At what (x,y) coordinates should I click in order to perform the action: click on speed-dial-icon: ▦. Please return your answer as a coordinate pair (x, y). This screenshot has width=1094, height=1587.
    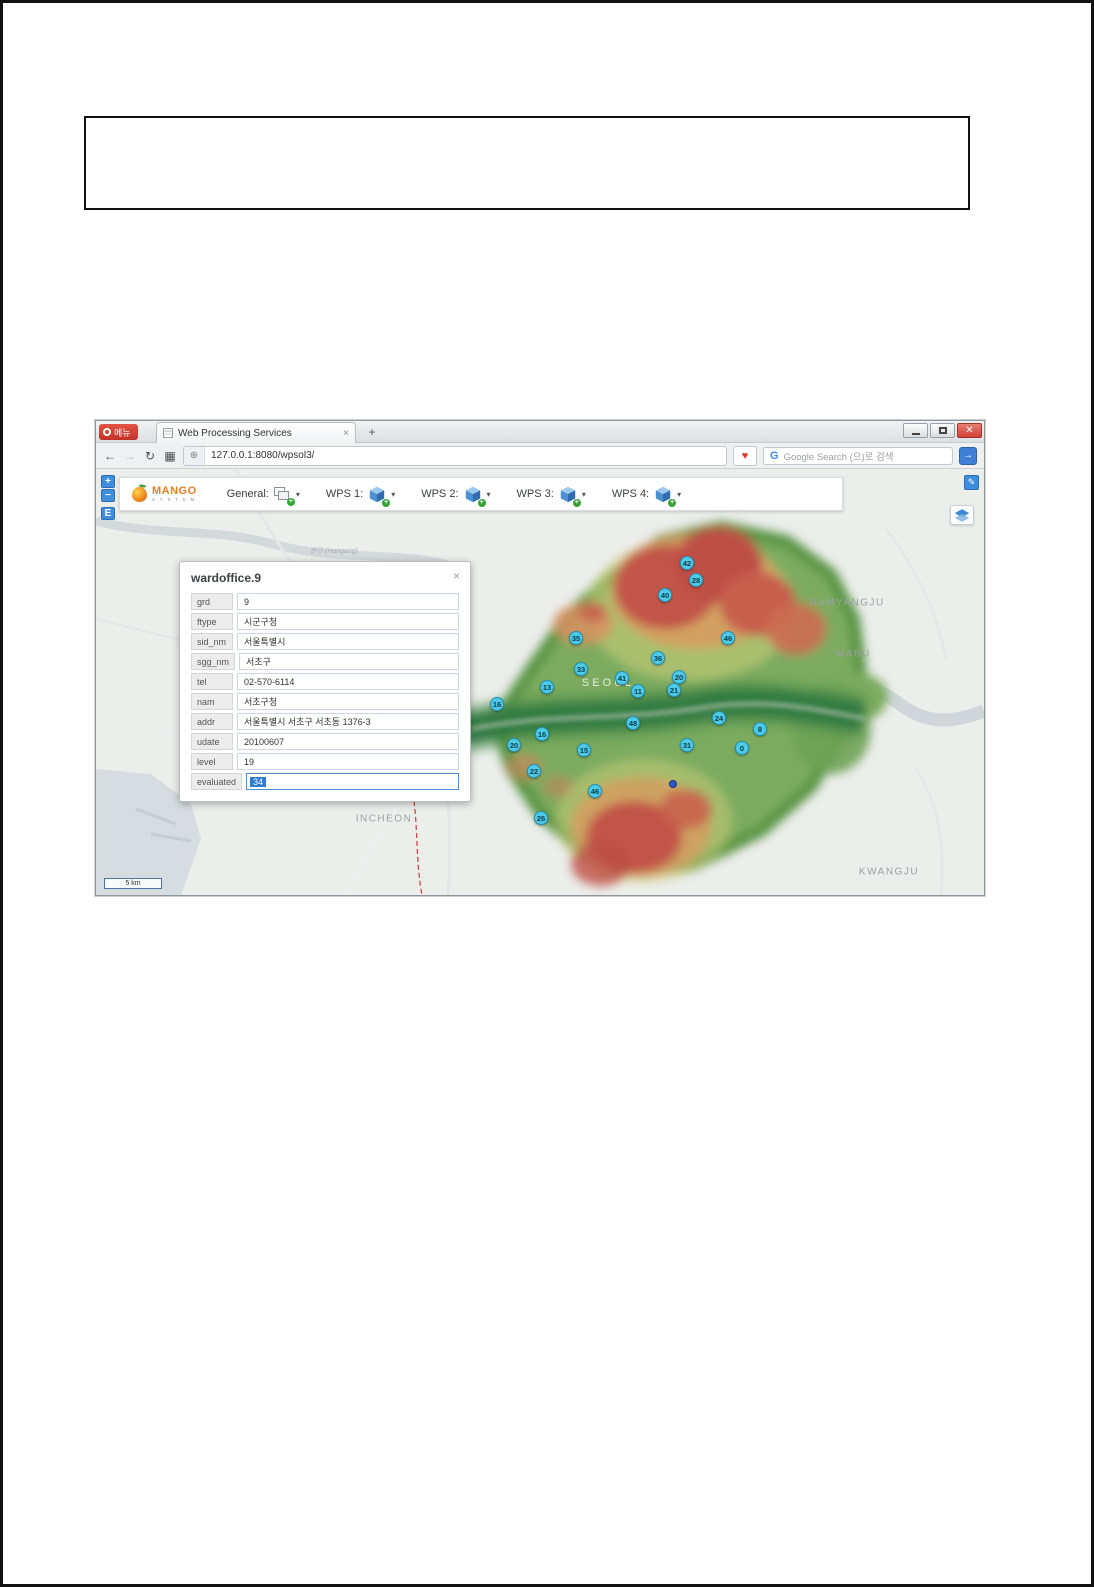
    Looking at the image, I should click on (170, 456).